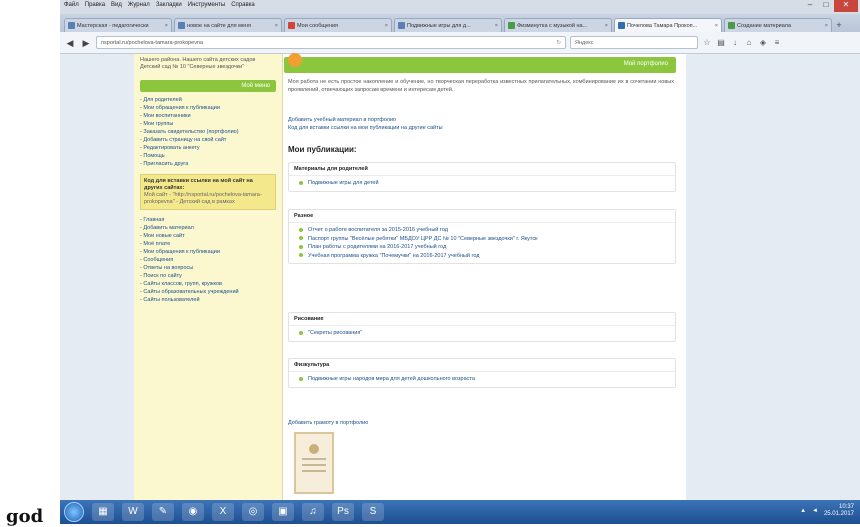 The height and width of the screenshot is (527, 860). What do you see at coordinates (95, 8) in the screenshot?
I see `menu-edit: Правка` at bounding box center [95, 8].